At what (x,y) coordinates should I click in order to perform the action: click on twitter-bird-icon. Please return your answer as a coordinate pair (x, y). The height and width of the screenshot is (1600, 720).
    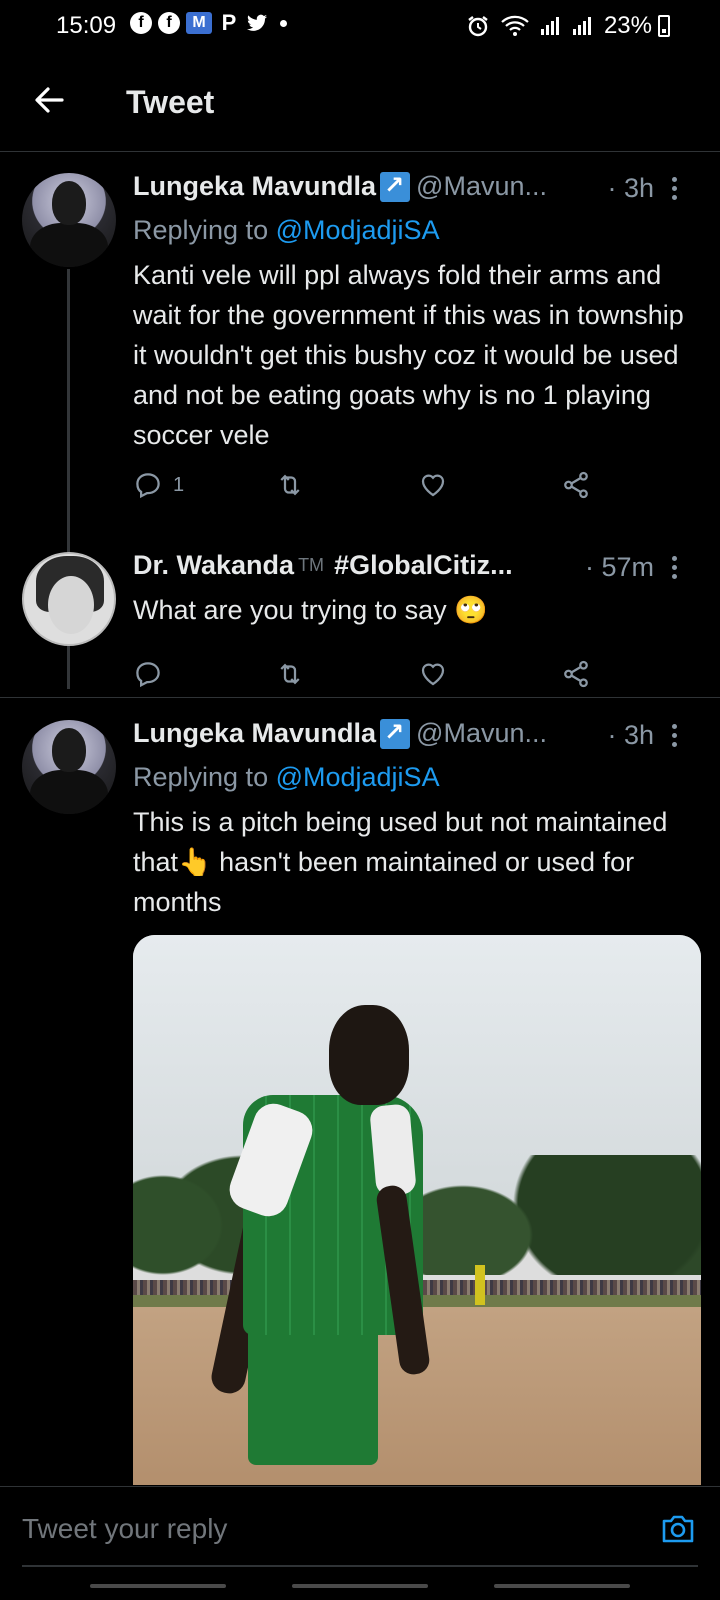
    Looking at the image, I should click on (257, 22).